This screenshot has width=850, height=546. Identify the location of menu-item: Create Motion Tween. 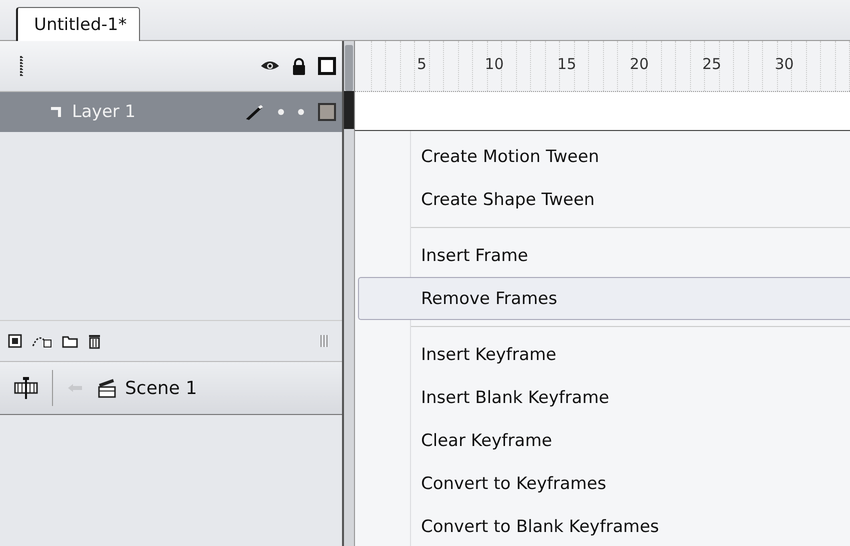
(602, 156).